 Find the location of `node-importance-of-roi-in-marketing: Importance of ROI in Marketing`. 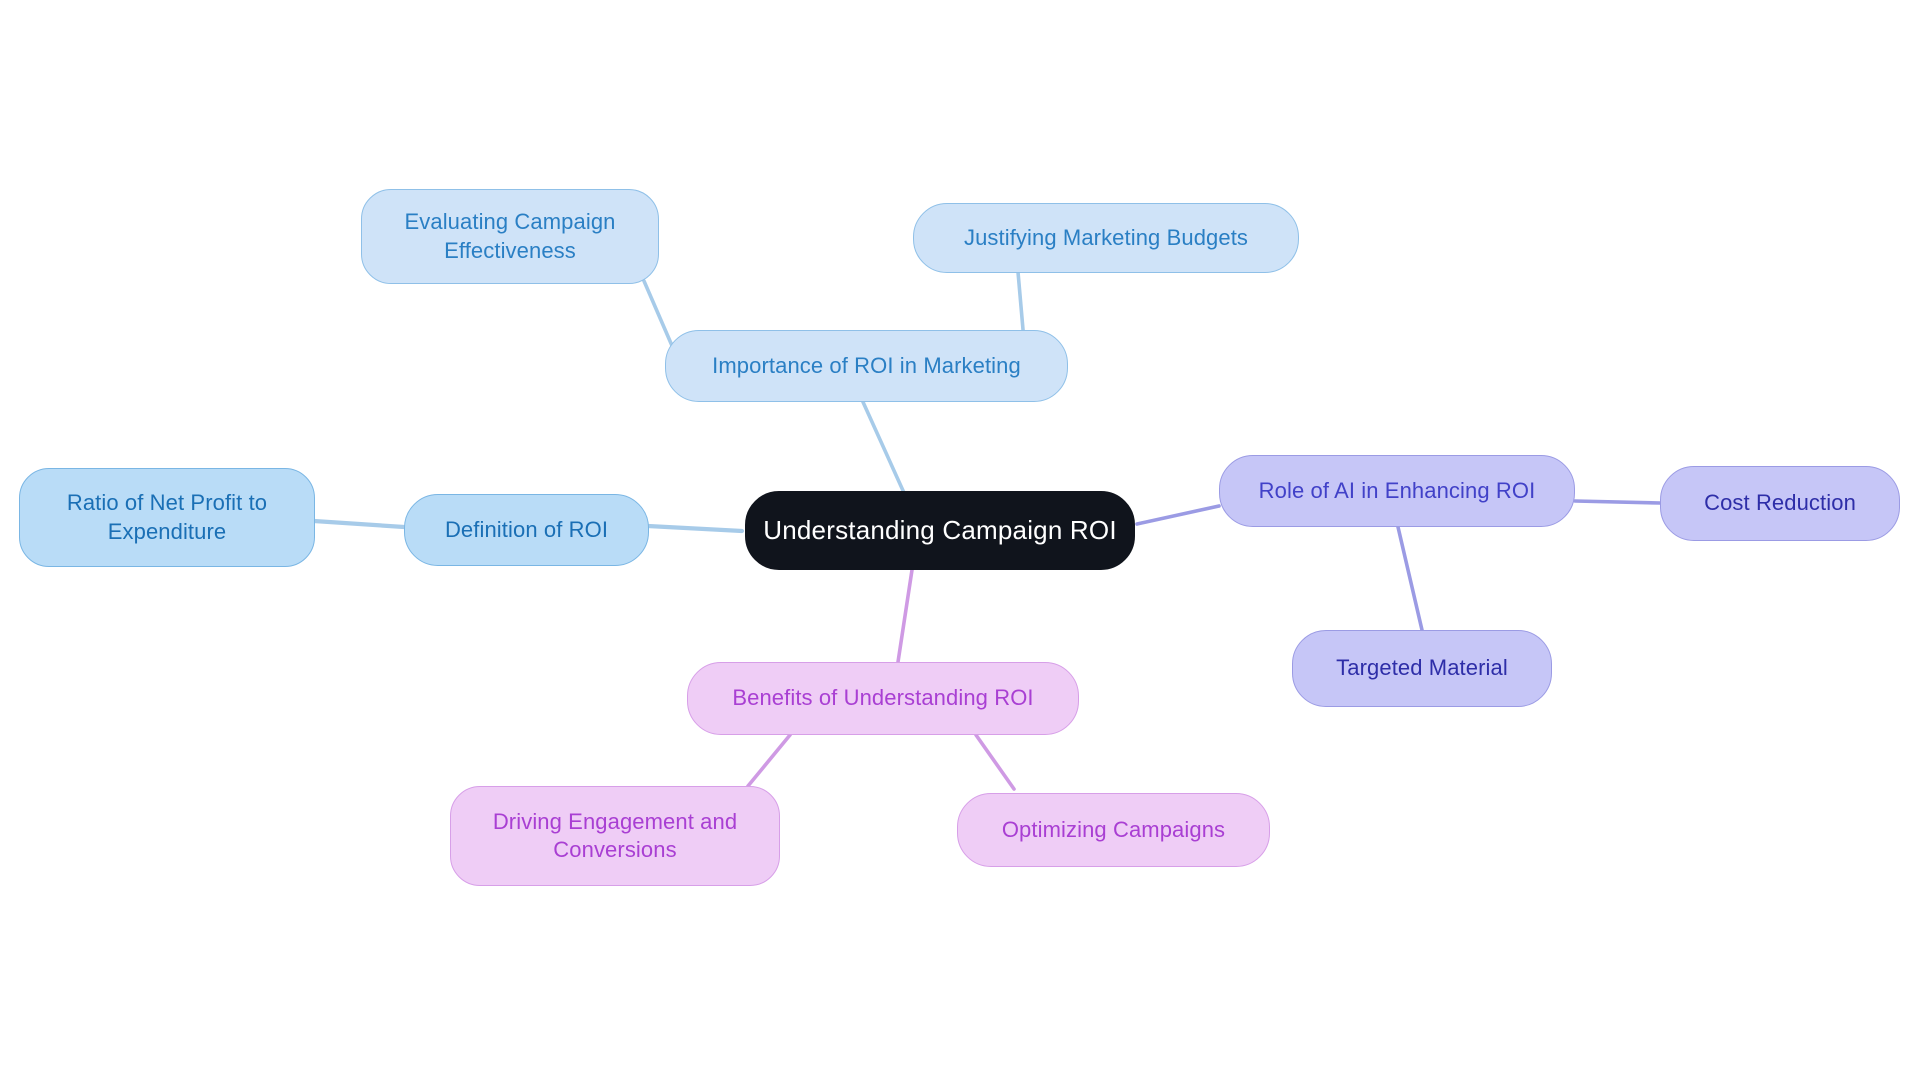

node-importance-of-roi-in-marketing: Importance of ROI in Marketing is located at coordinates (866, 366).